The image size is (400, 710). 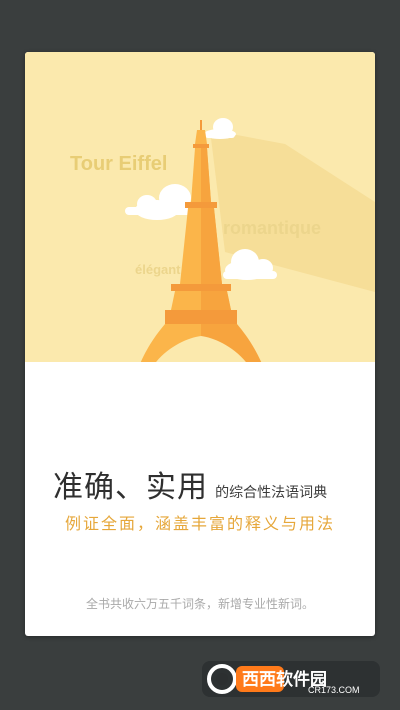 What do you see at coordinates (213, 484) in the screenshot?
I see `headline: 准确、实用 的综合性法语词典` at bounding box center [213, 484].